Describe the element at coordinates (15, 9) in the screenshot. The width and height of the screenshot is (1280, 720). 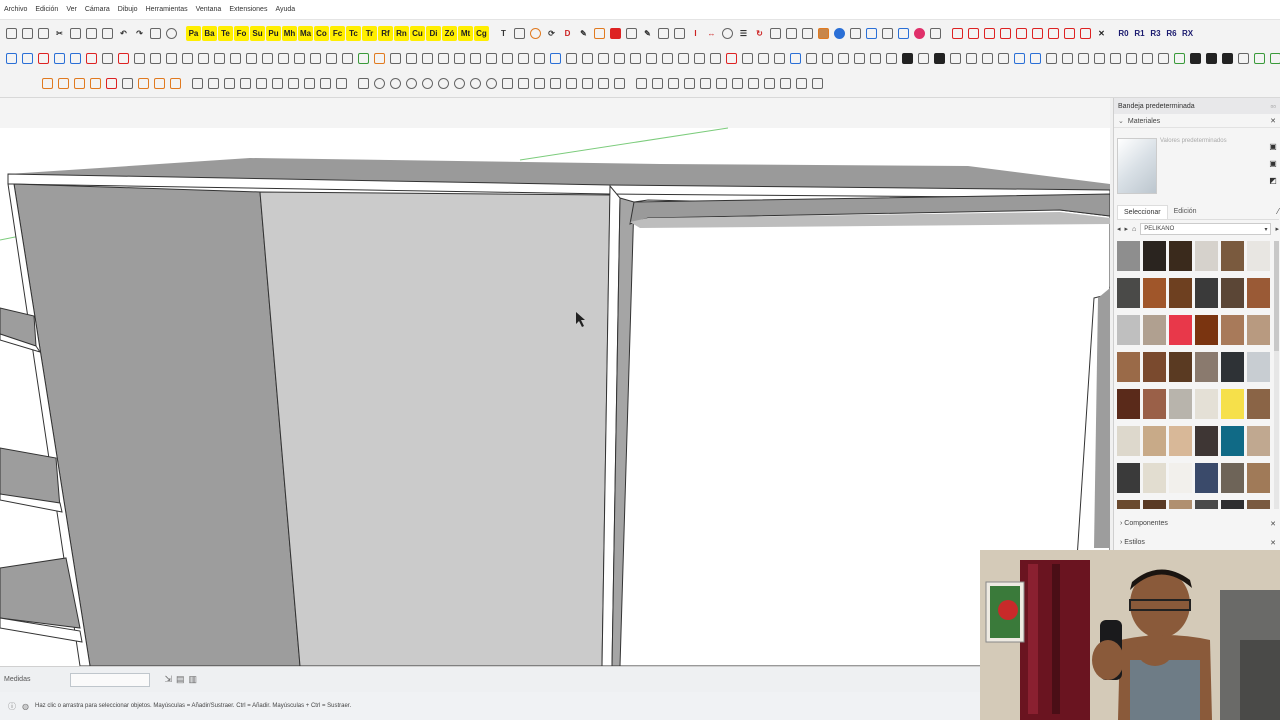
I see `menu-item: Archivo` at that location.